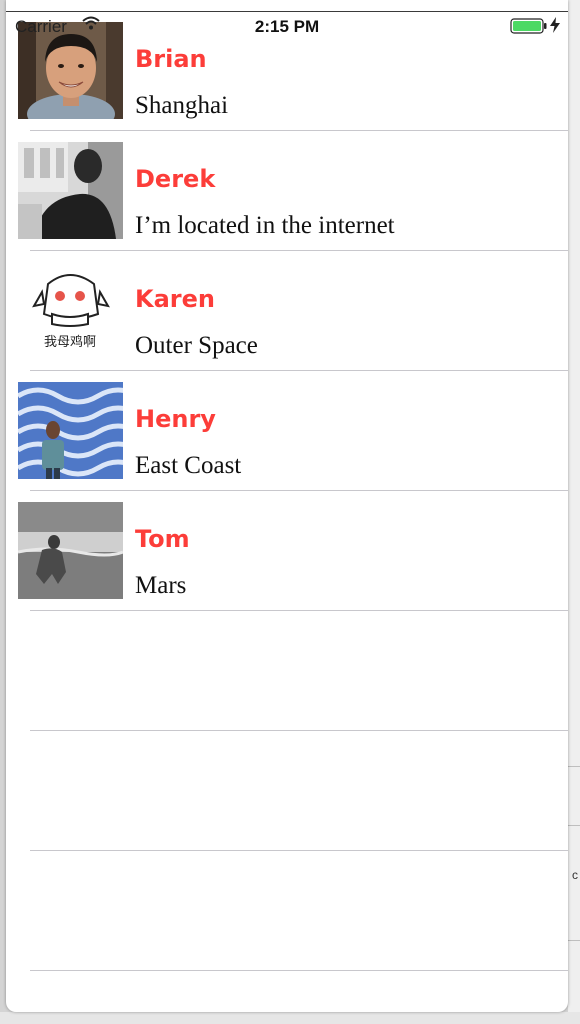 This screenshot has width=580, height=1024. What do you see at coordinates (287, 311) in the screenshot?
I see `table-row: 我母鸡啊 Karen Outer Space` at bounding box center [287, 311].